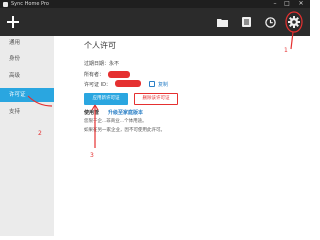 This screenshot has width=320, height=240. What do you see at coordinates (17, 95) in the screenshot?
I see `sidebar-item-label: 许可证` at bounding box center [17, 95].